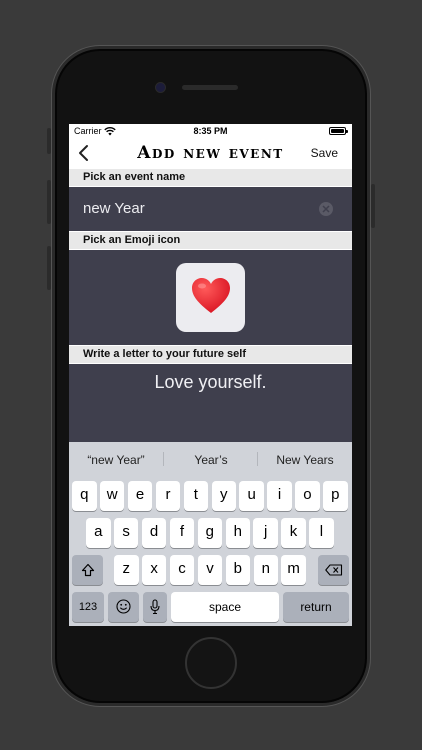 This screenshot has height=750, width=422. Describe the element at coordinates (114, 208) in the screenshot. I see `event-name-input: new Year` at that location.